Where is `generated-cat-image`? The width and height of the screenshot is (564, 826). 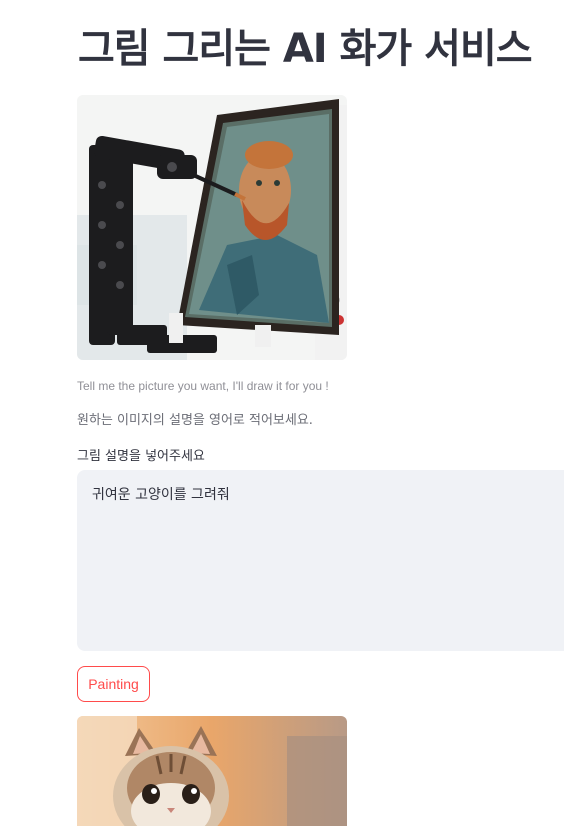
generated-cat-image is located at coordinates (212, 771).